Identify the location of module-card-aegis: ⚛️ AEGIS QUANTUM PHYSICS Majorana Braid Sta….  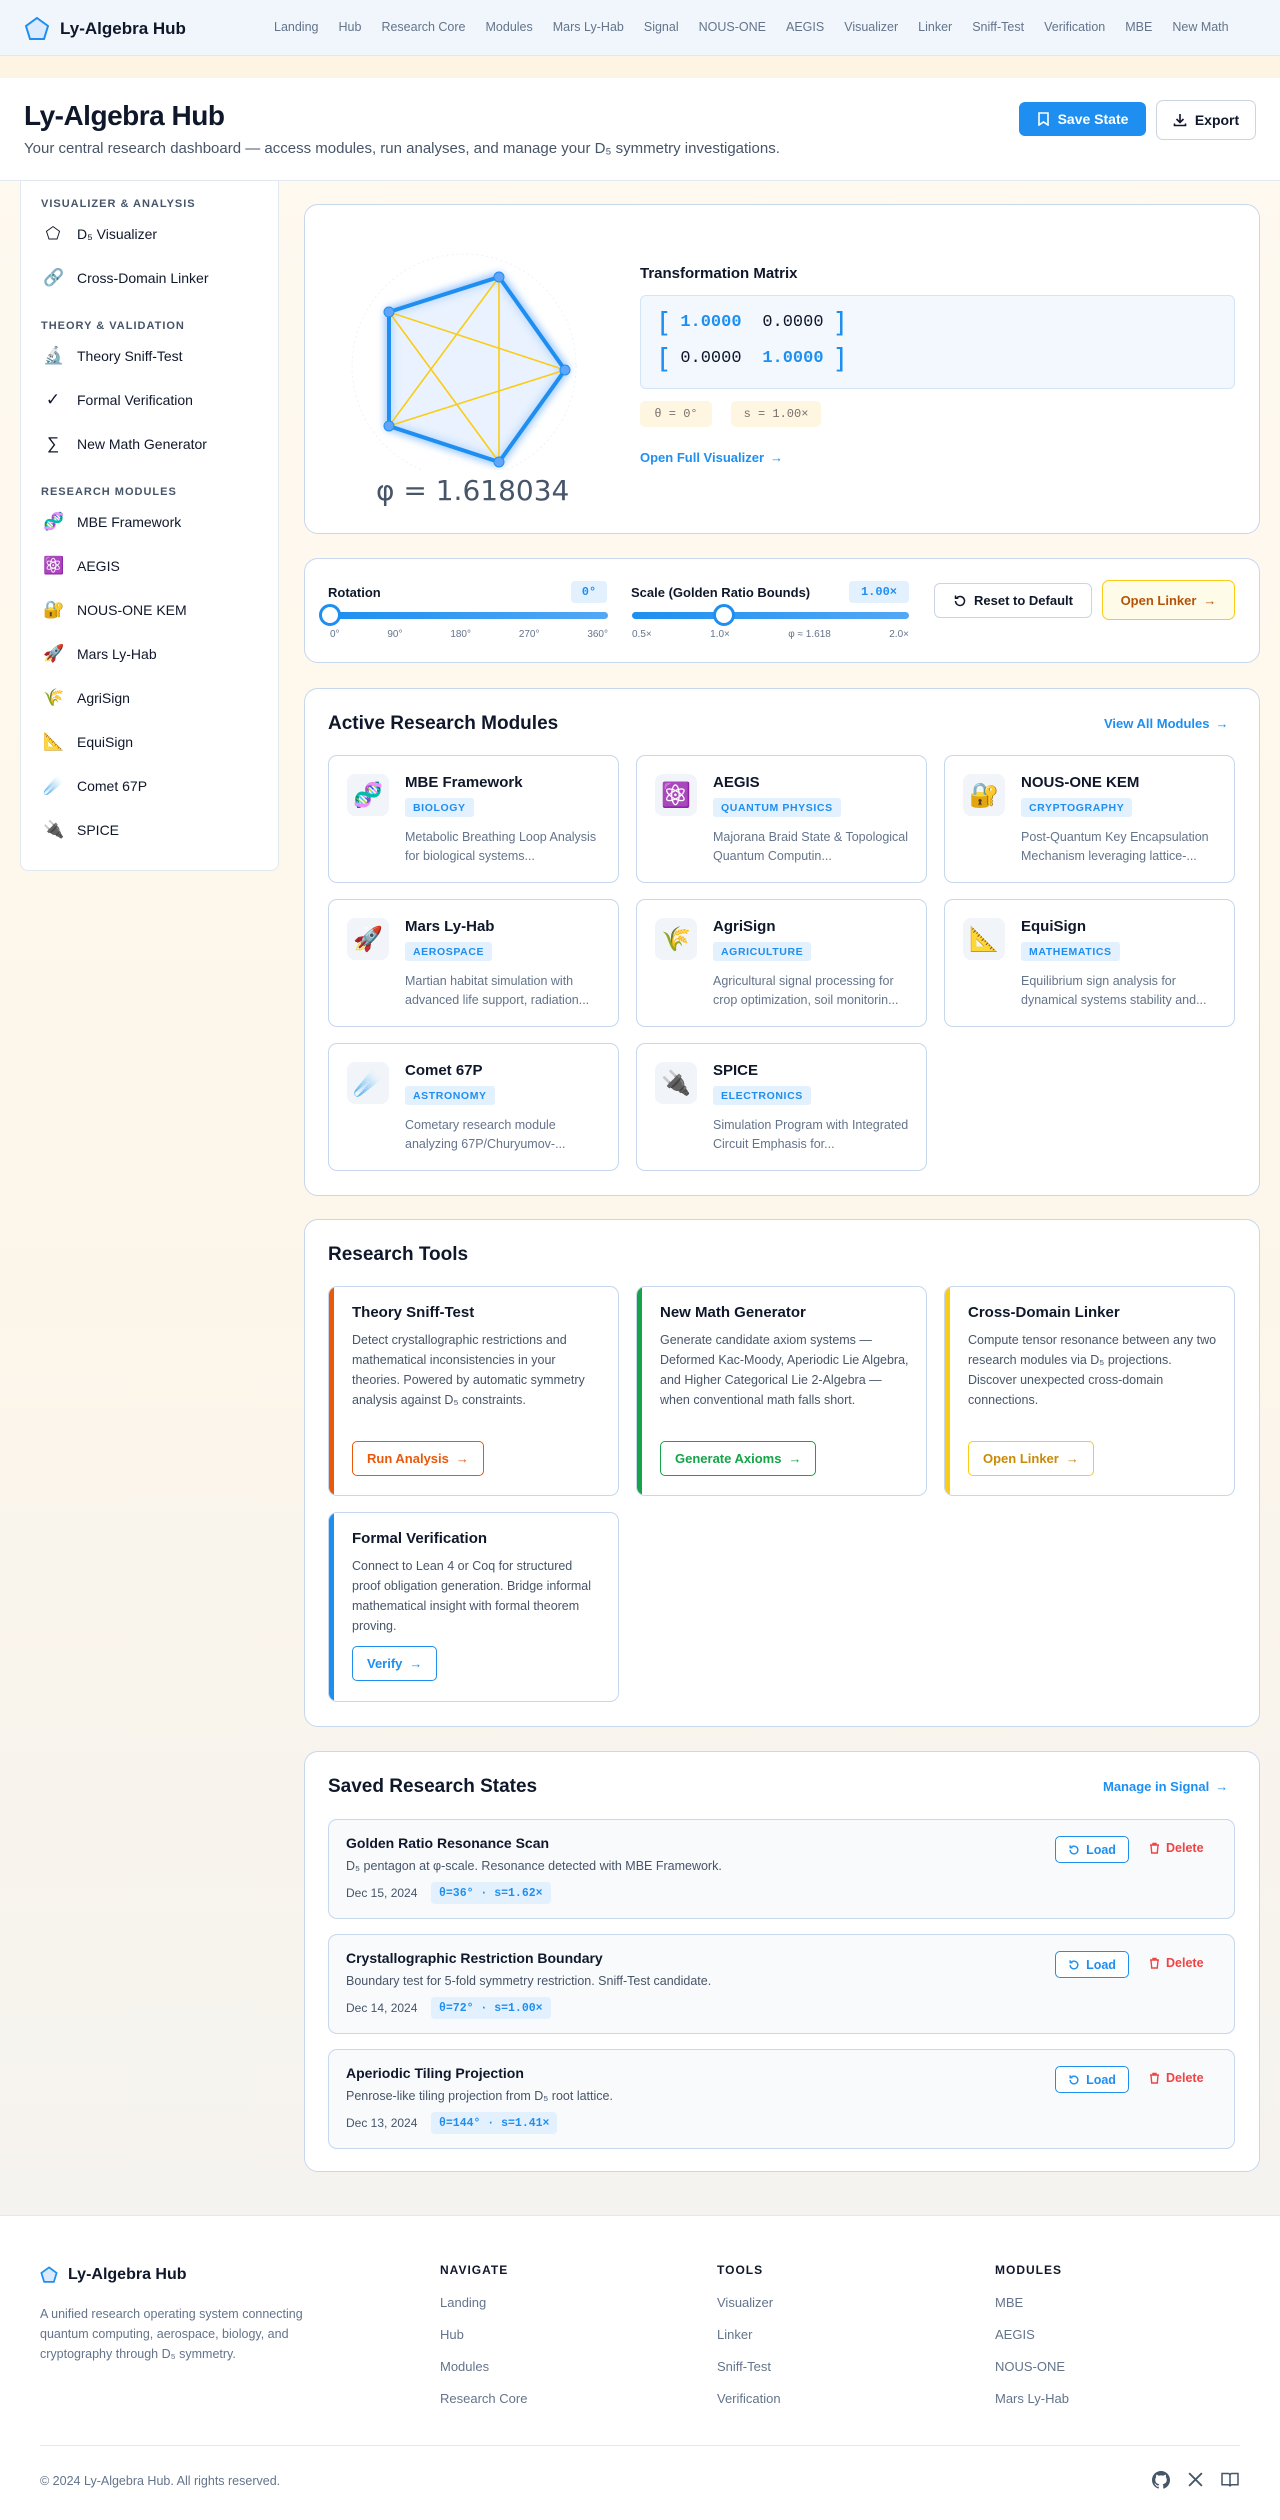
(781, 819).